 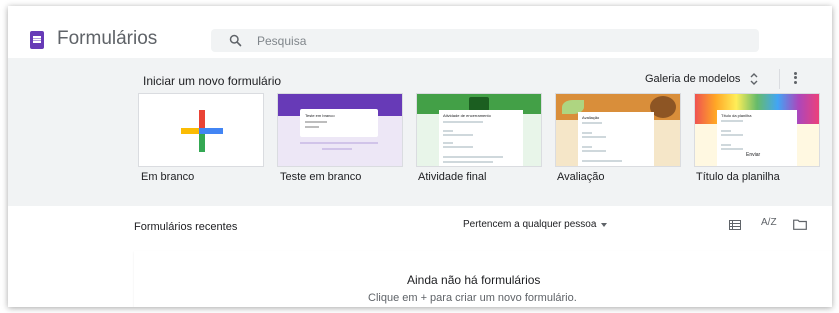 I want to click on template-gallery-toggle: Galeria de modelos, so click(x=702, y=79).